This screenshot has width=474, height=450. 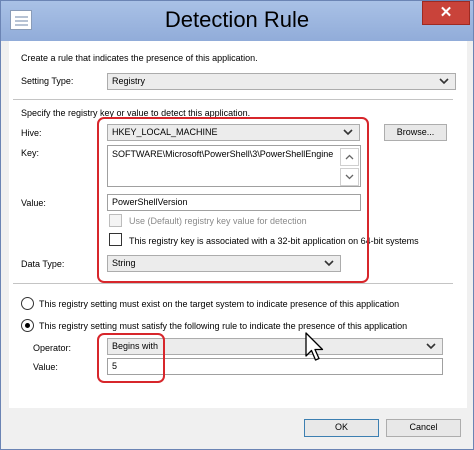 What do you see at coordinates (314, 346) in the screenshot?
I see `mouse-pointer-icon` at bounding box center [314, 346].